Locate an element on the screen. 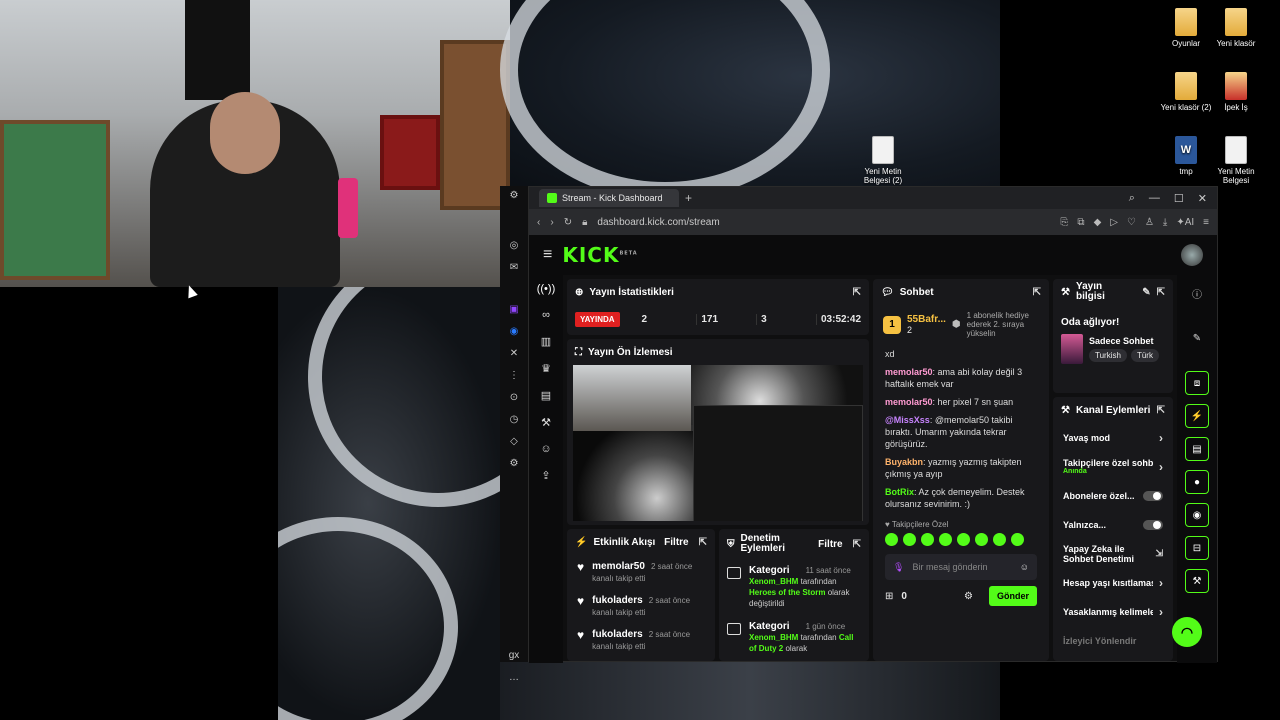 The height and width of the screenshot is (720, 1280). send-button: Gönder is located at coordinates (1012, 596).